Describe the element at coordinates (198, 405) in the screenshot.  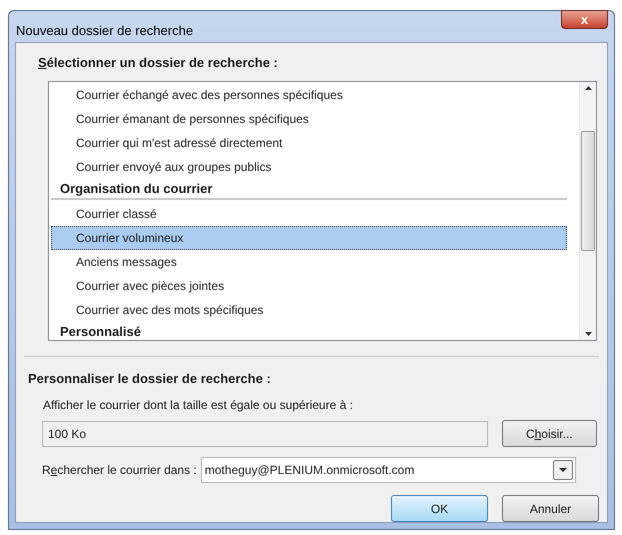
I see `size-label: Afficher le courrier dont la taille est égale ou supérieure à :` at that location.